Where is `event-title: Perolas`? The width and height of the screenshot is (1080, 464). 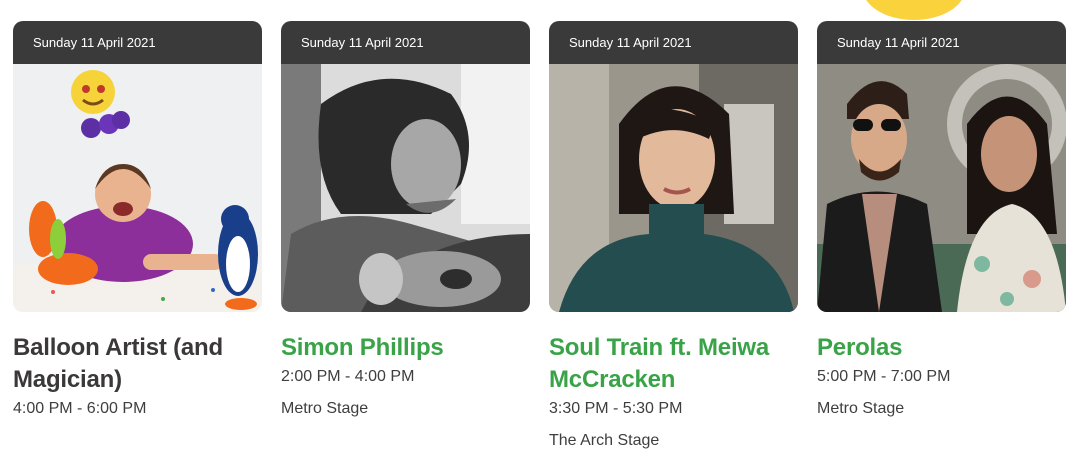 event-title: Perolas is located at coordinates (941, 348).